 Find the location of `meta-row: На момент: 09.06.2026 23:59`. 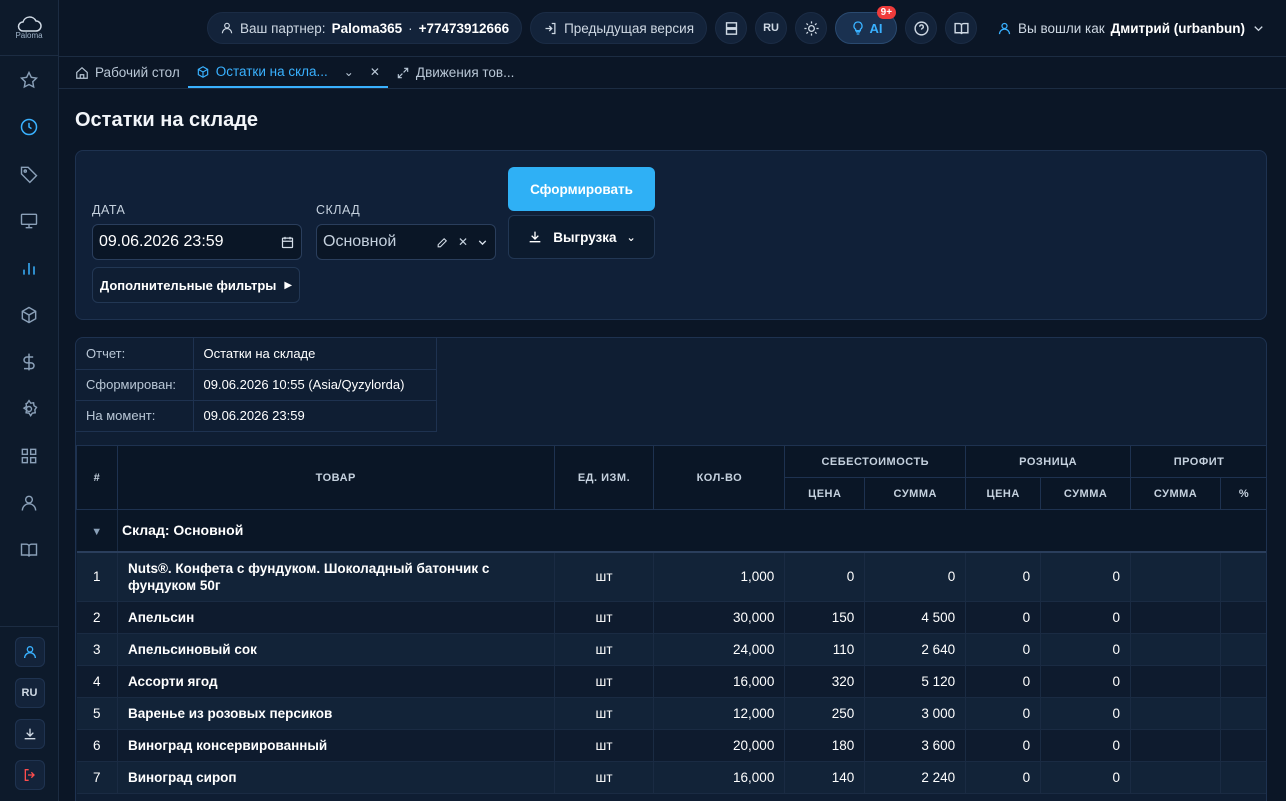

meta-row: На момент: 09.06.2026 23:59 is located at coordinates (256, 416).